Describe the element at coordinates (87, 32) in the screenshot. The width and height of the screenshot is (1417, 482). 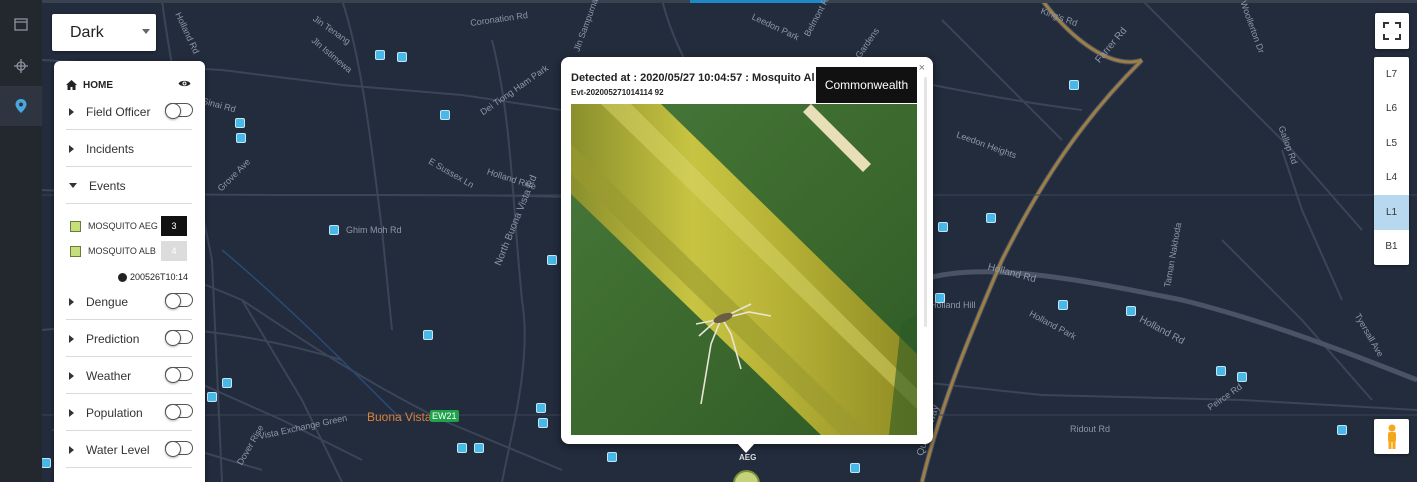
I see `theme-select-value: Dark` at that location.